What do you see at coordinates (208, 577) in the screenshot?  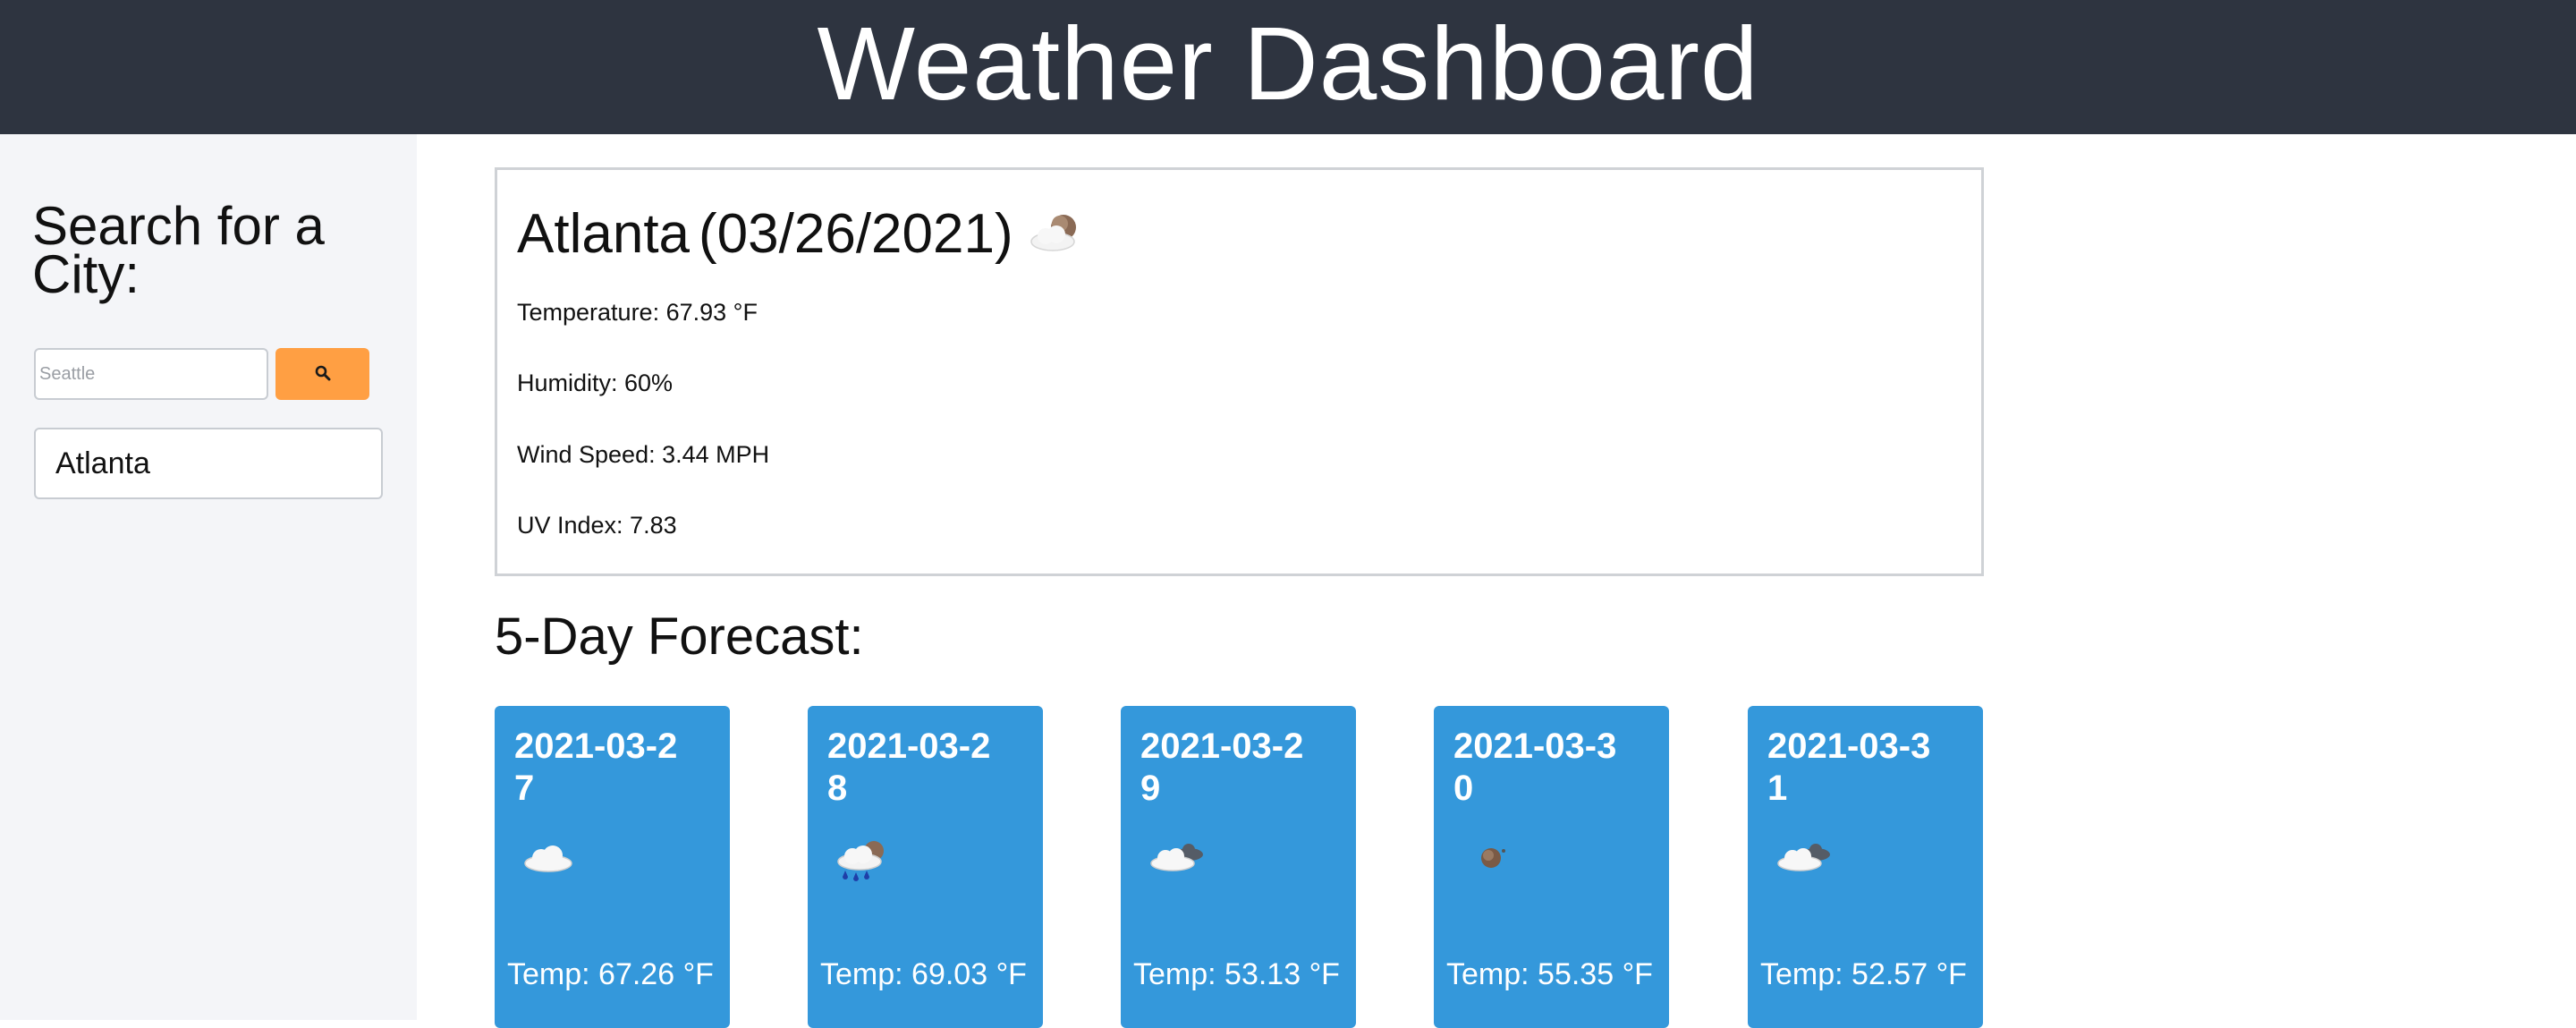 I see `sidebar: Search for a City: Atlanta` at bounding box center [208, 577].